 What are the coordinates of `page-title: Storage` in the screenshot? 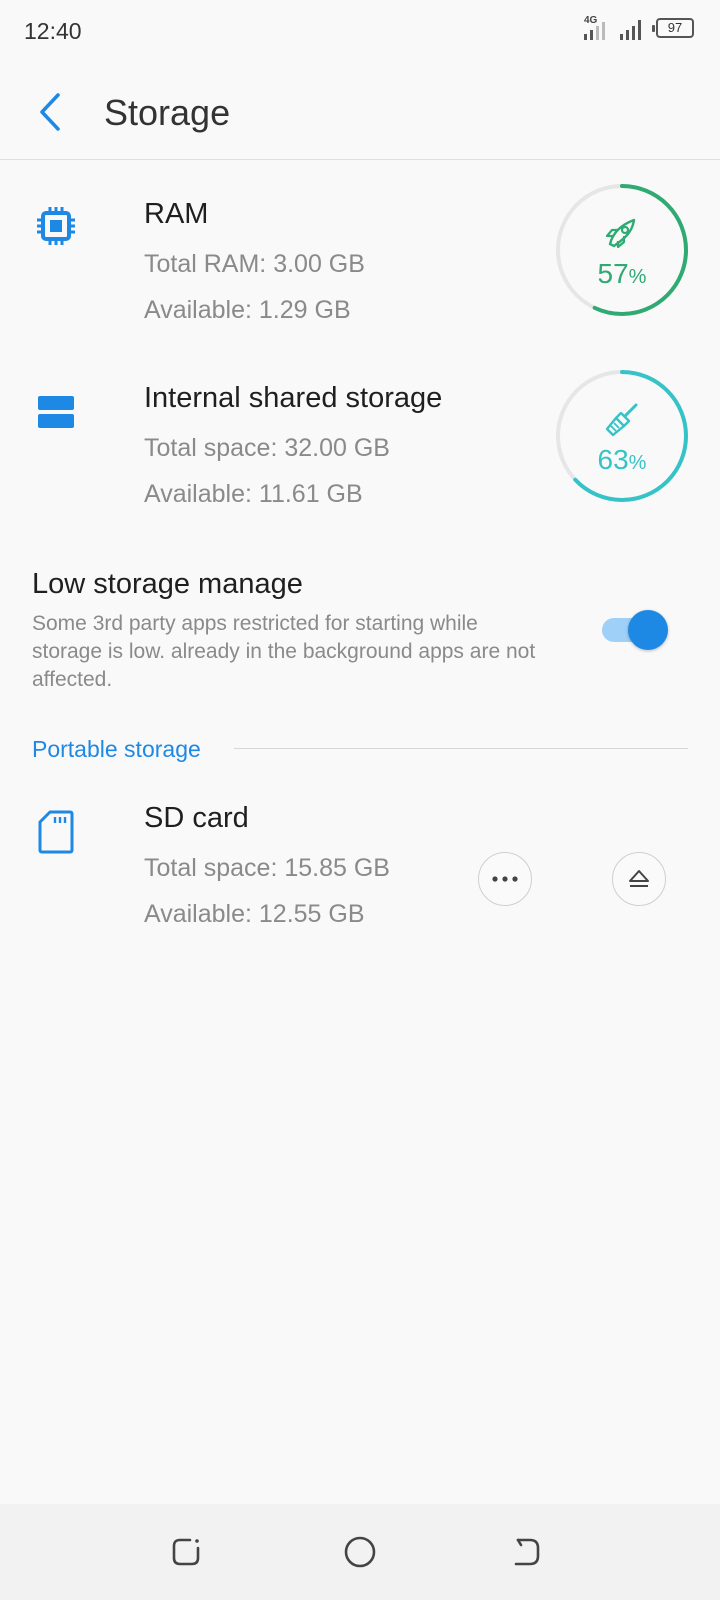 It's located at (167, 112).